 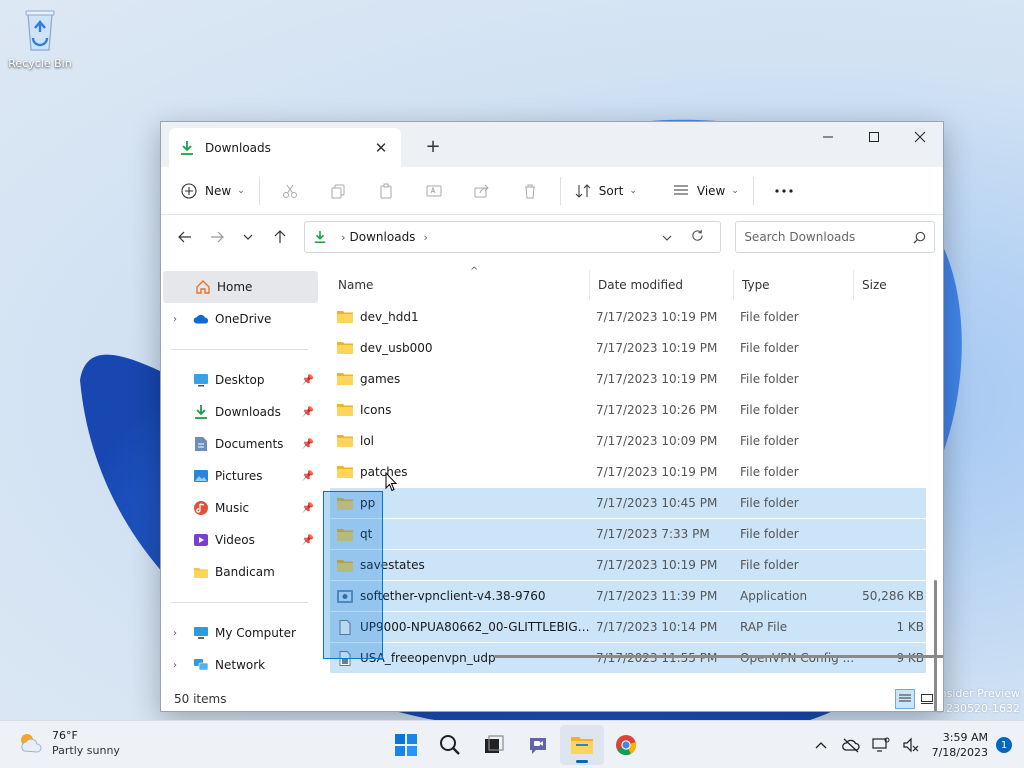 What do you see at coordinates (628, 471) in the screenshot?
I see `table-row: patches 7/17/2023 10:19 PM File folder` at bounding box center [628, 471].